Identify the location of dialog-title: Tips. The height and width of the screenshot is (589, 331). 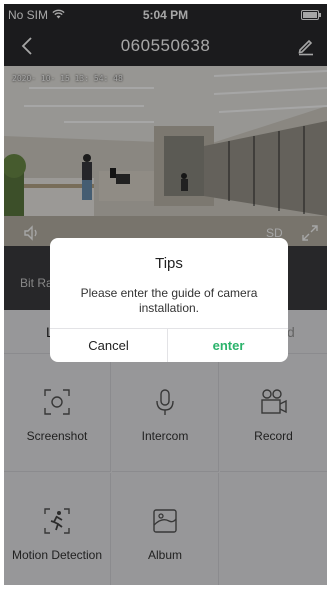
(169, 263).